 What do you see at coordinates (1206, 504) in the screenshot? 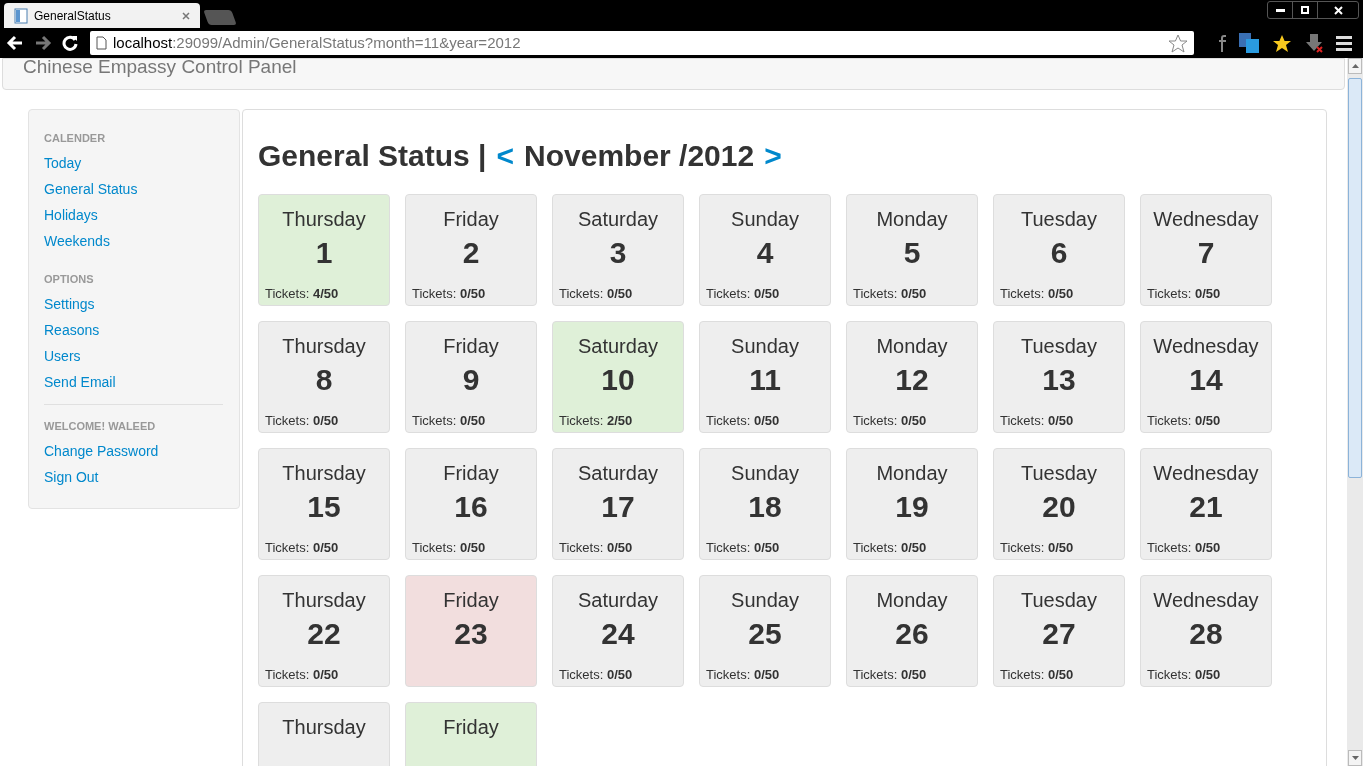
I see `day-card: Wednesday 21 Tickets: 0/50` at bounding box center [1206, 504].